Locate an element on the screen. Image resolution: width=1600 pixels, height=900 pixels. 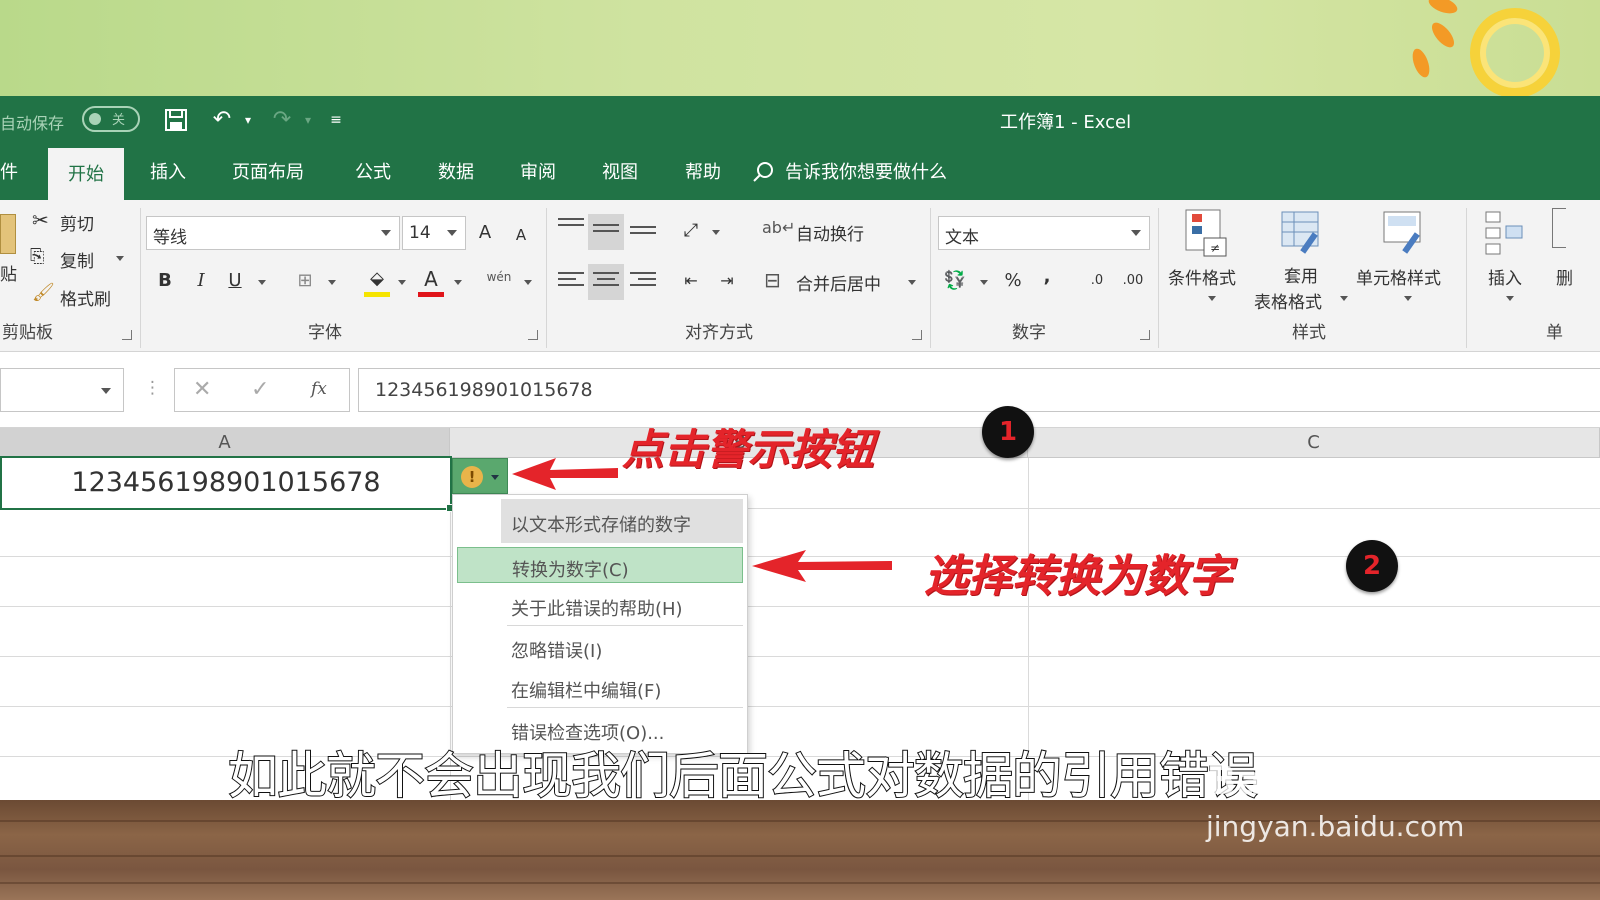
merge-center-icon: ⊟ is located at coordinates (772, 280).